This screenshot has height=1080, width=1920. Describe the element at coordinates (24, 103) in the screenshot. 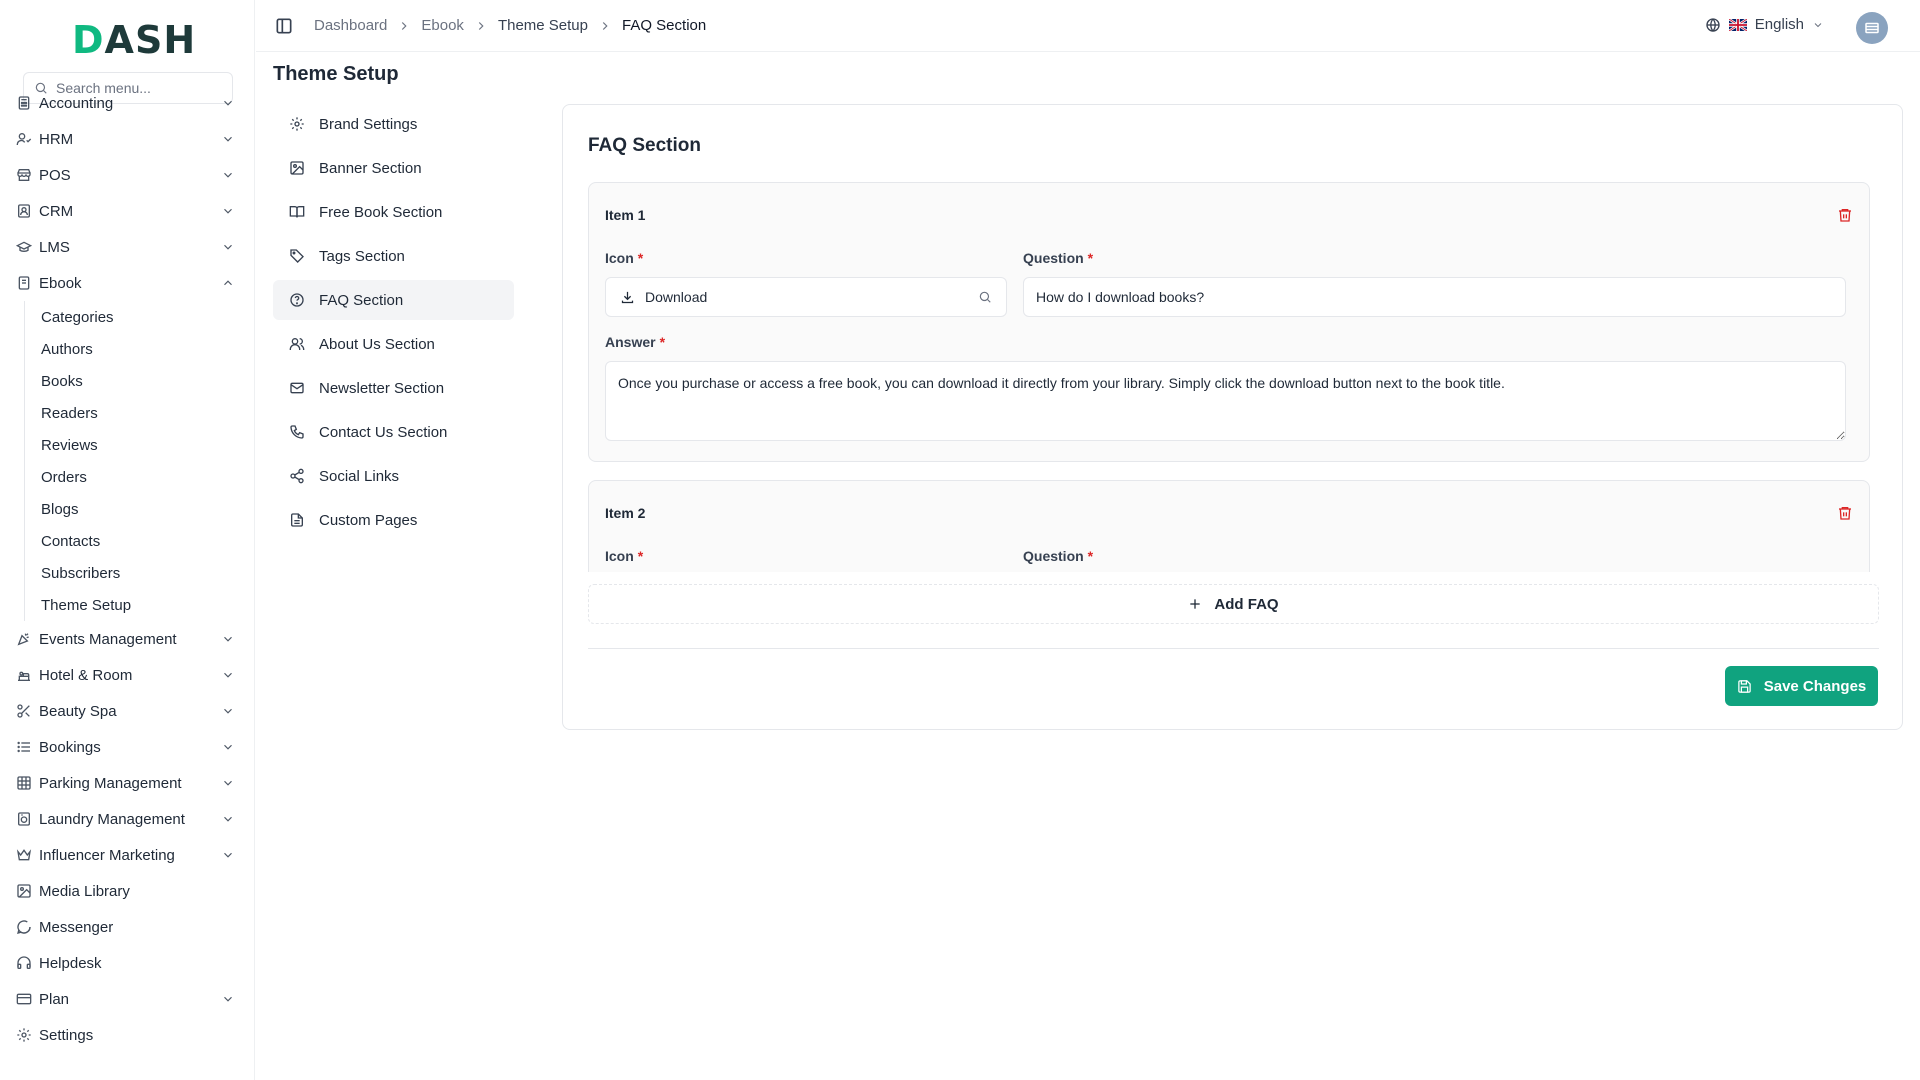

I see `calculator-icon` at that location.